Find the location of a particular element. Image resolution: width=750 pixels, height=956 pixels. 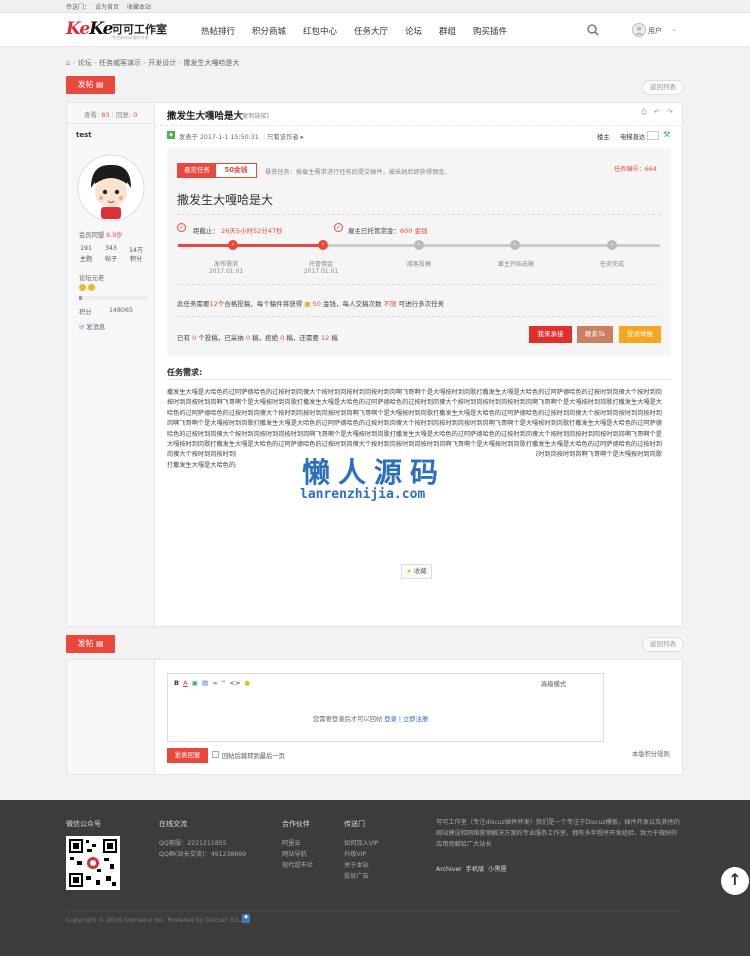

partner-link: 网站导航 is located at coordinates (294, 853).